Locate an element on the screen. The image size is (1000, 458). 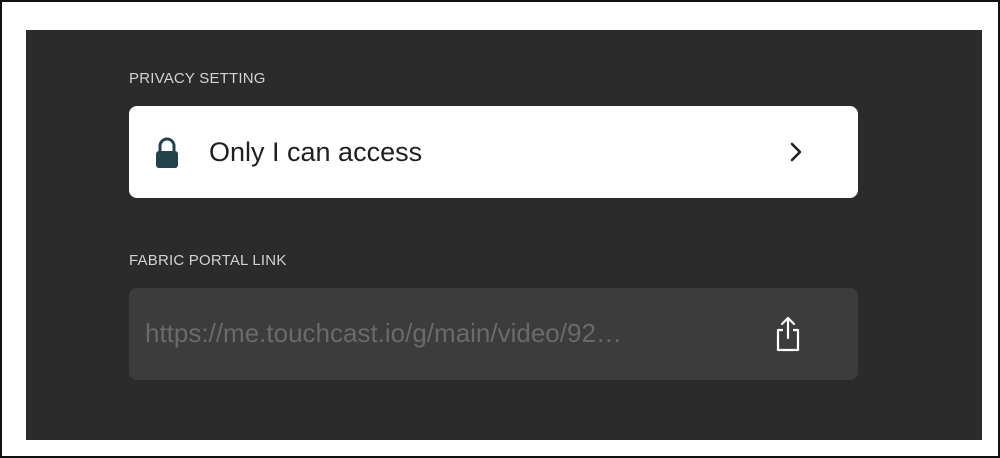
privacy-setting-label: PRIVACY SETTING is located at coordinates (197, 78).